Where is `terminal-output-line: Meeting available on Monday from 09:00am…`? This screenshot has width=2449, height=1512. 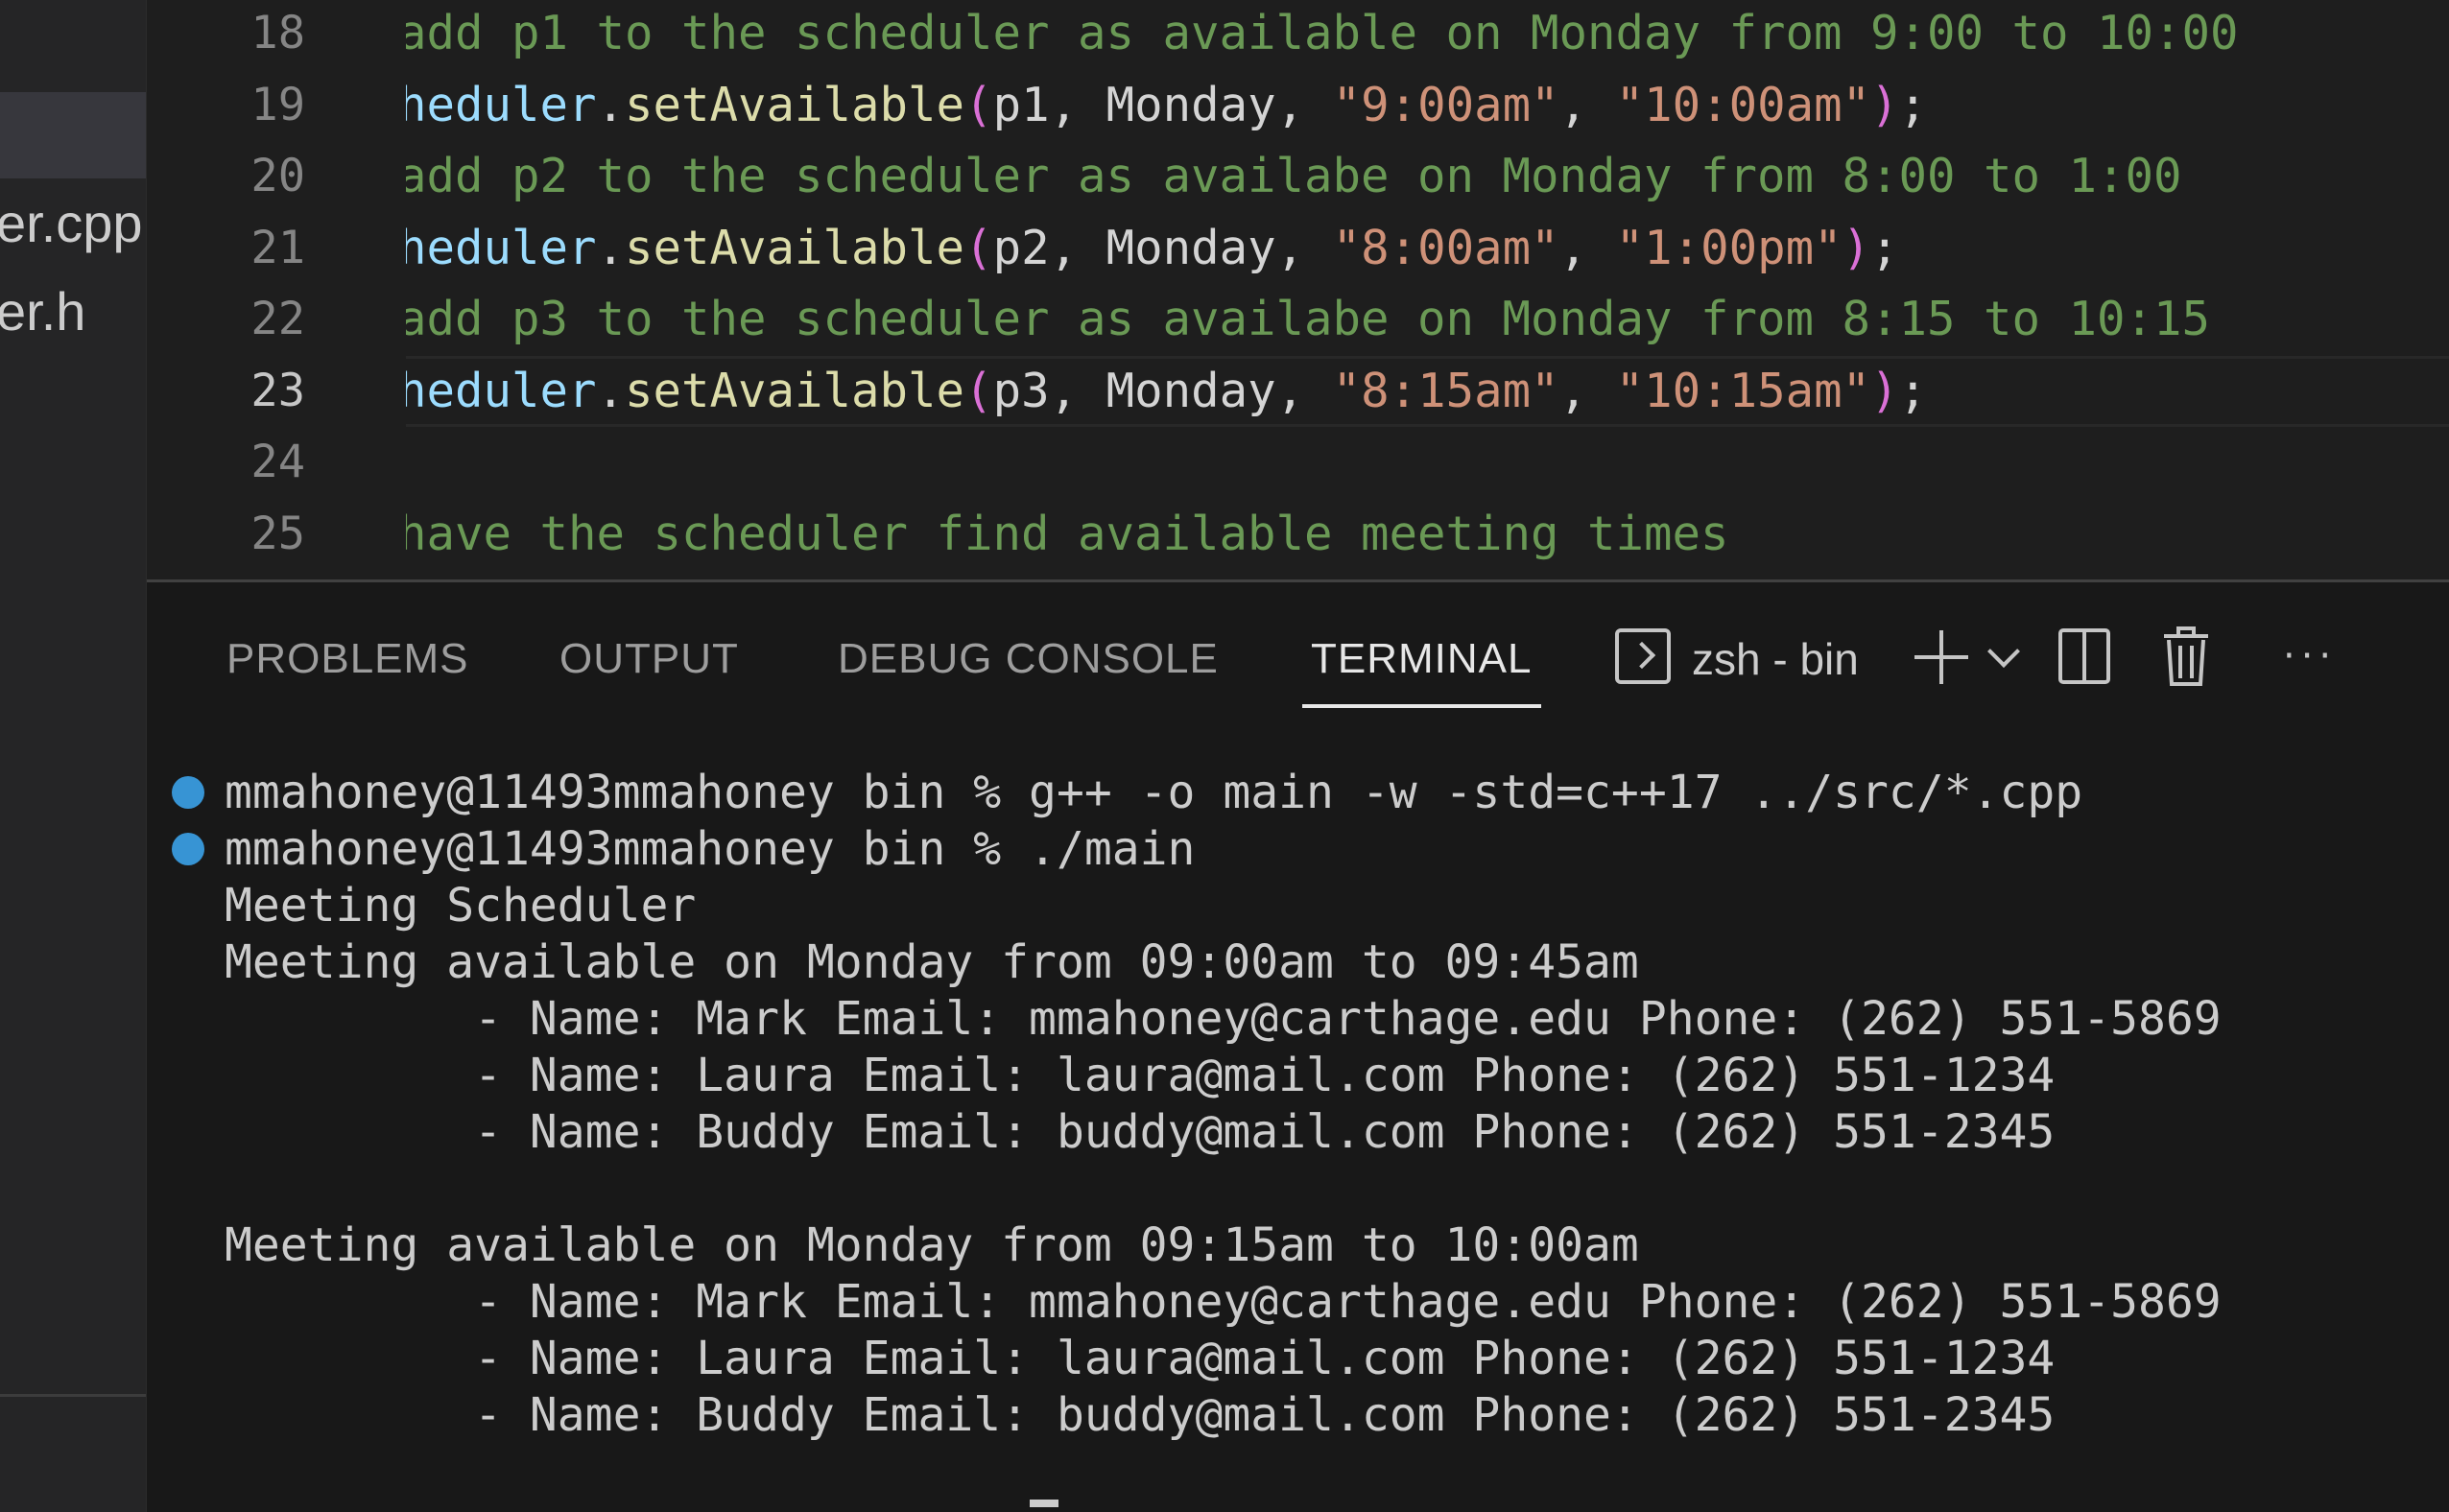
terminal-output-line: Meeting available on Monday from 09:00am… is located at coordinates (932, 962).